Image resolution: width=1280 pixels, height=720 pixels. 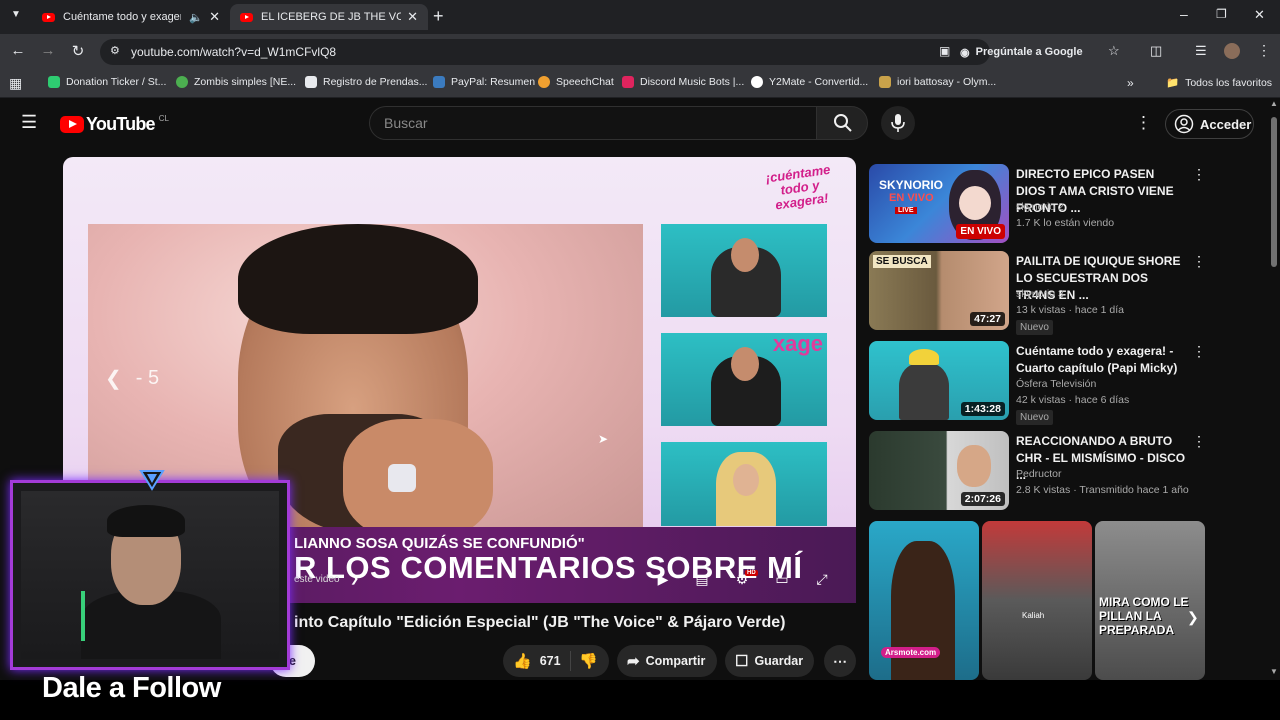 I want to click on share-button: ➦ Compartir, so click(x=667, y=661).